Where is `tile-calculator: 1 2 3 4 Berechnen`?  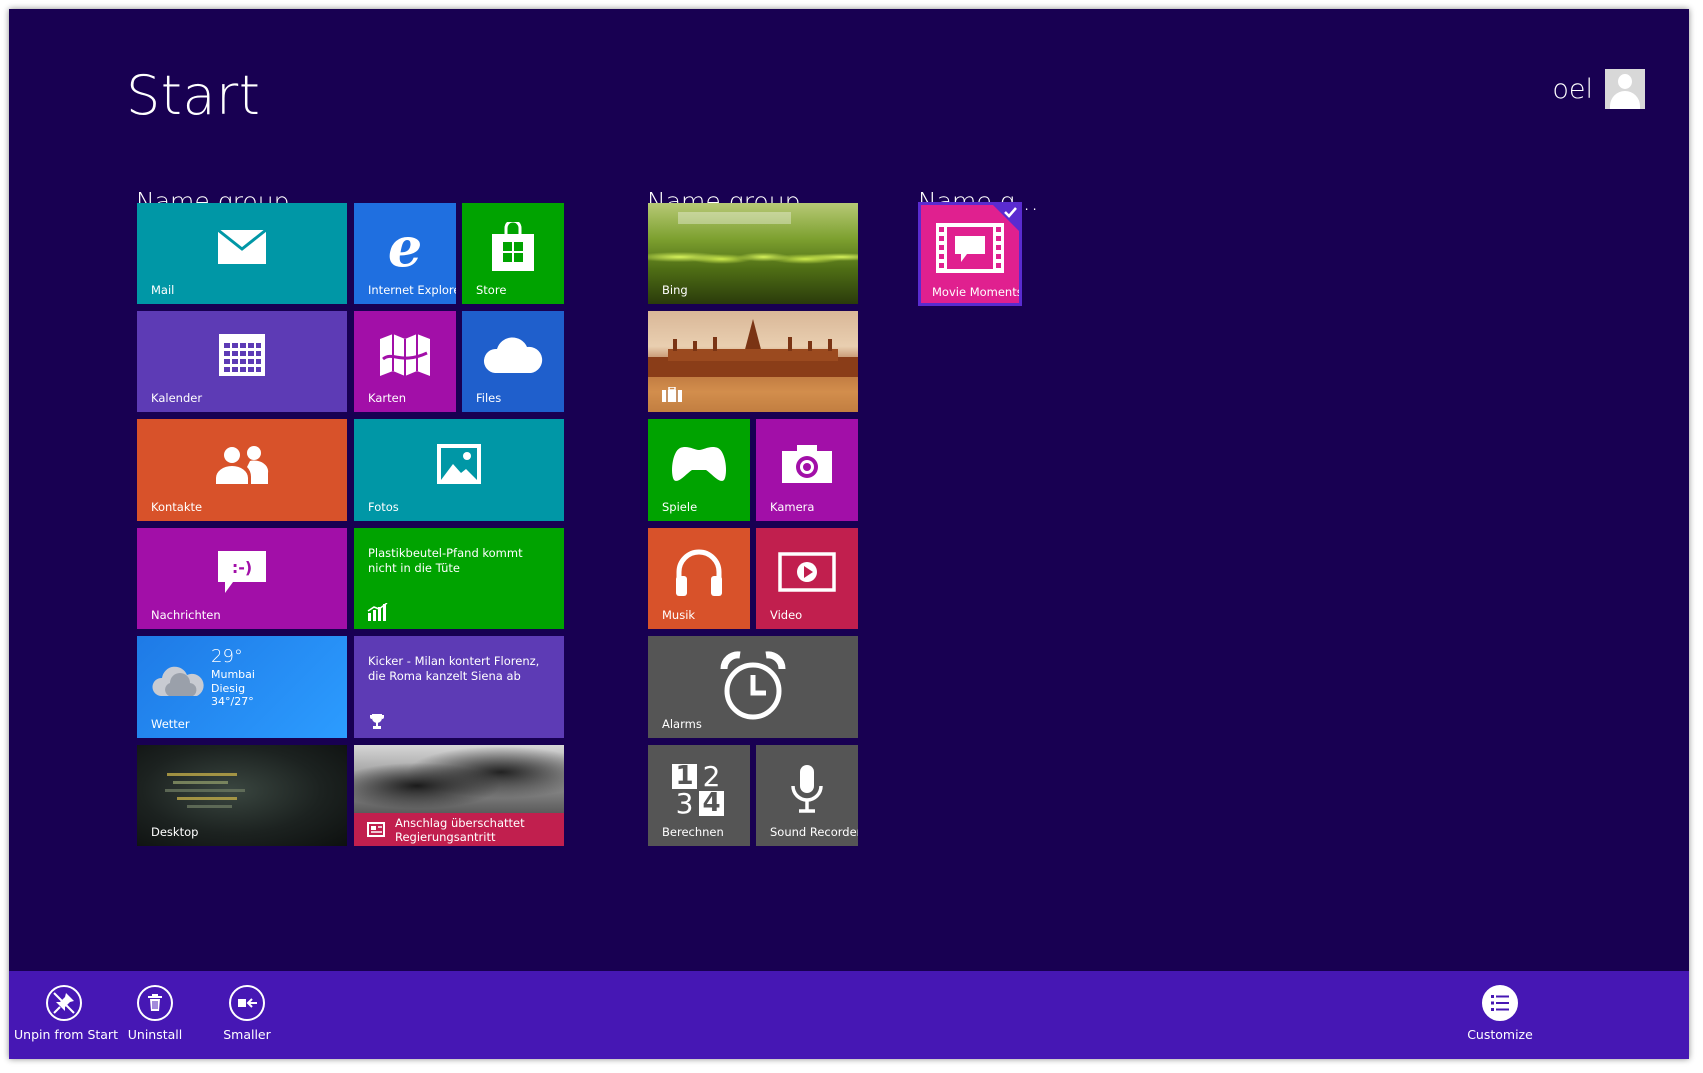 tile-calculator: 1 2 3 4 Berechnen is located at coordinates (699, 795).